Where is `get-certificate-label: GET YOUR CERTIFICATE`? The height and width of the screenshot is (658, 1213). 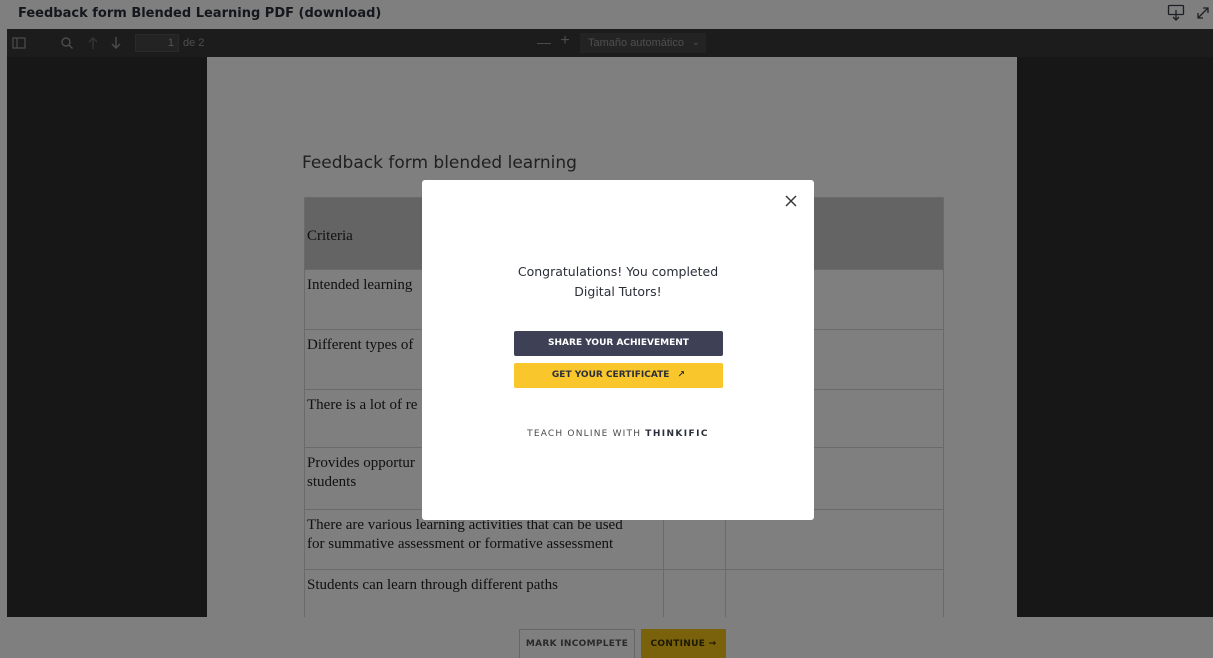 get-certificate-label: GET YOUR CERTIFICATE is located at coordinates (610, 375).